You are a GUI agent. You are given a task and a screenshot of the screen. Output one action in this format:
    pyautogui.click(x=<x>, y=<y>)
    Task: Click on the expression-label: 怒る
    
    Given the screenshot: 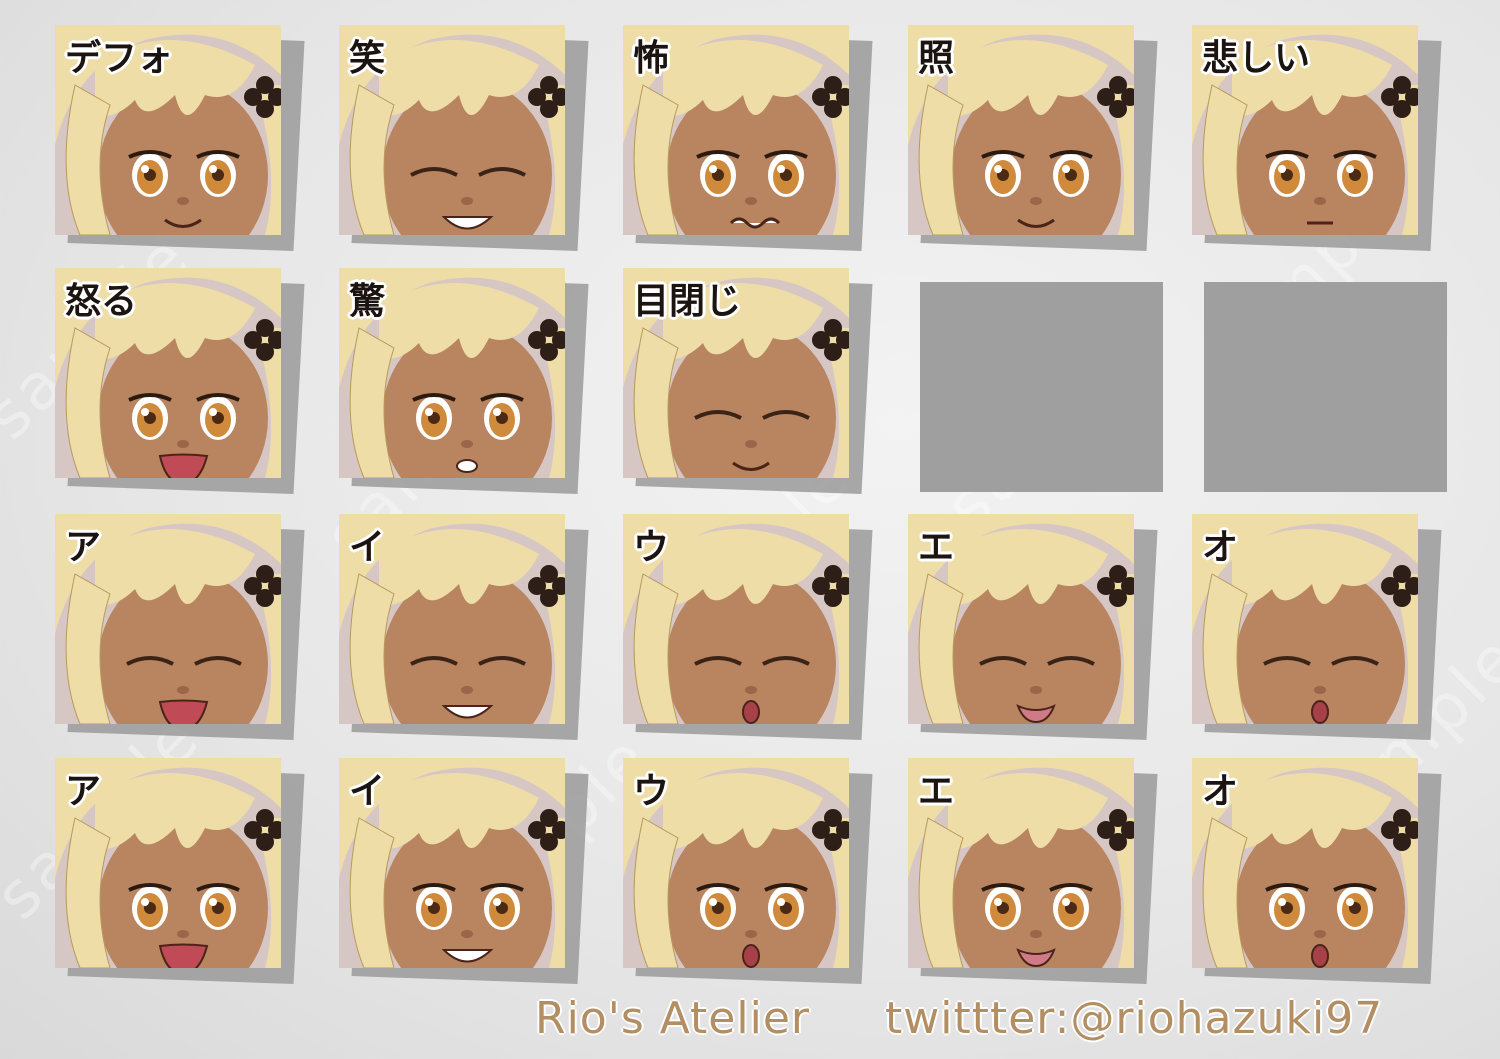 What is the action you would take?
    pyautogui.click(x=101, y=301)
    